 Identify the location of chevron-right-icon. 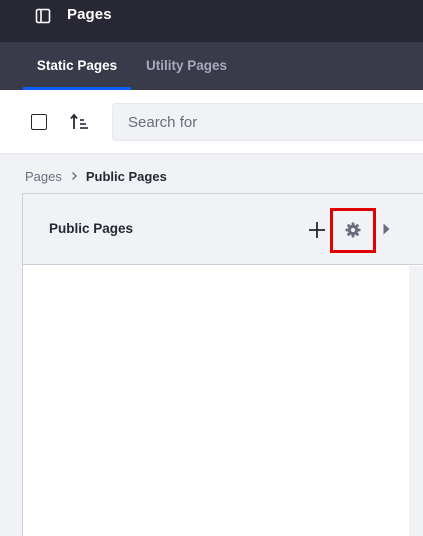
(74, 176).